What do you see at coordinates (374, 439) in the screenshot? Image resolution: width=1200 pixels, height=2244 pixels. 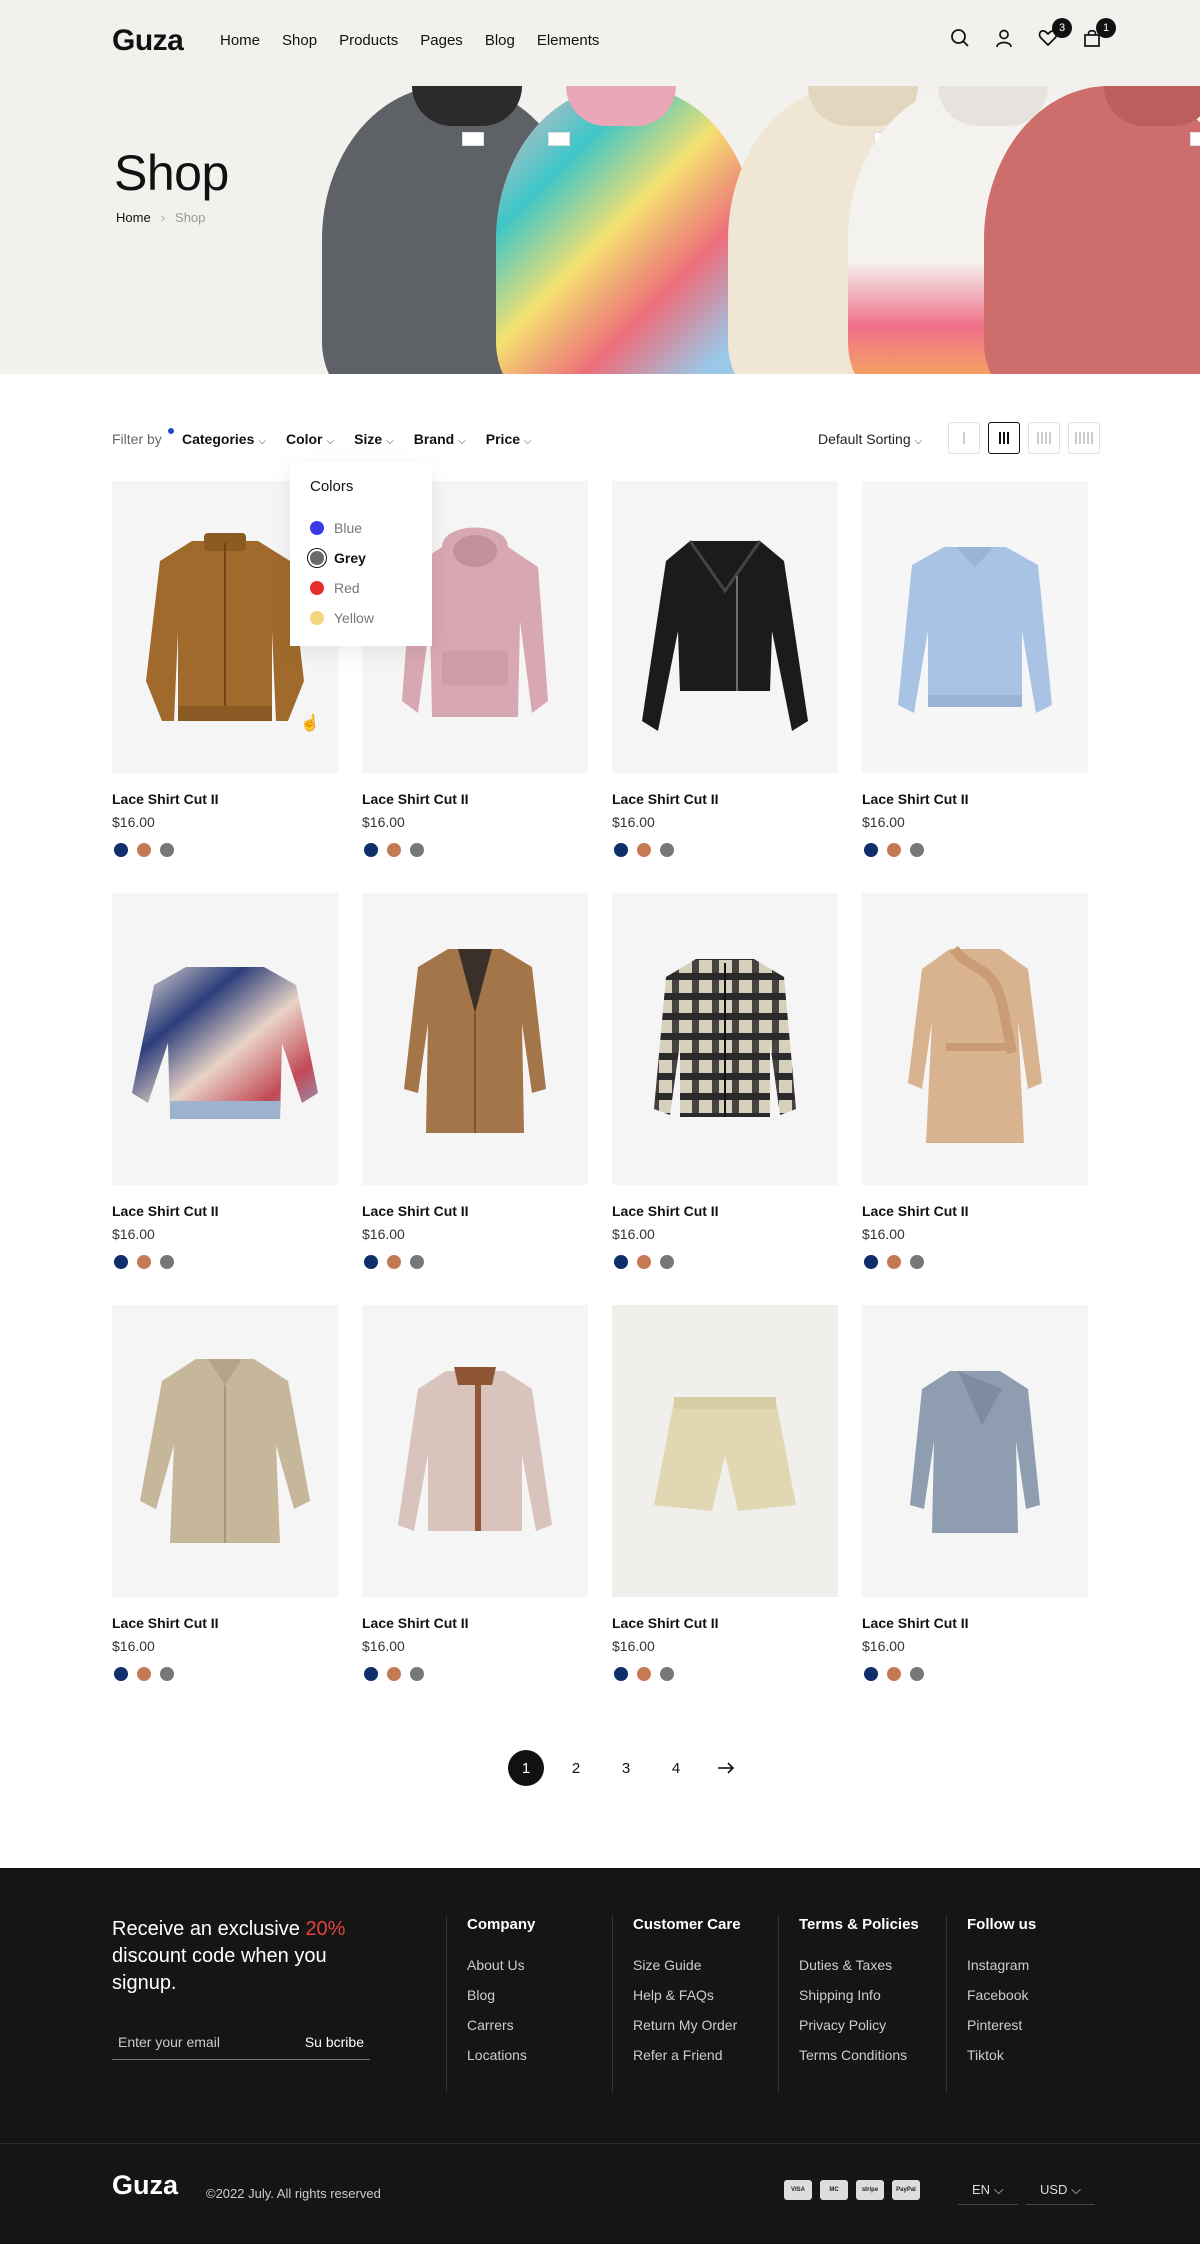 I see `filter-size: Size ⌵` at bounding box center [374, 439].